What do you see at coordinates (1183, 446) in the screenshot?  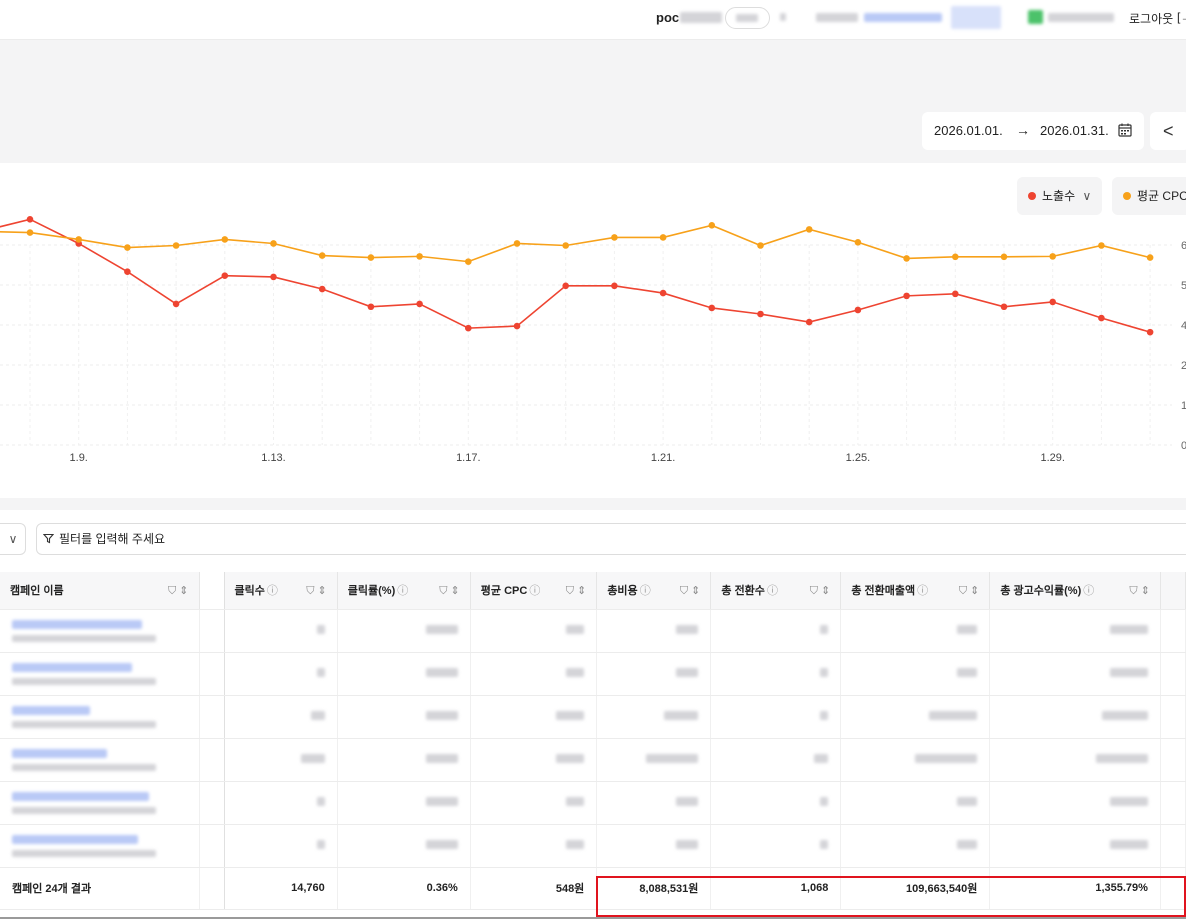 I see `y-tick-label: 0` at bounding box center [1183, 446].